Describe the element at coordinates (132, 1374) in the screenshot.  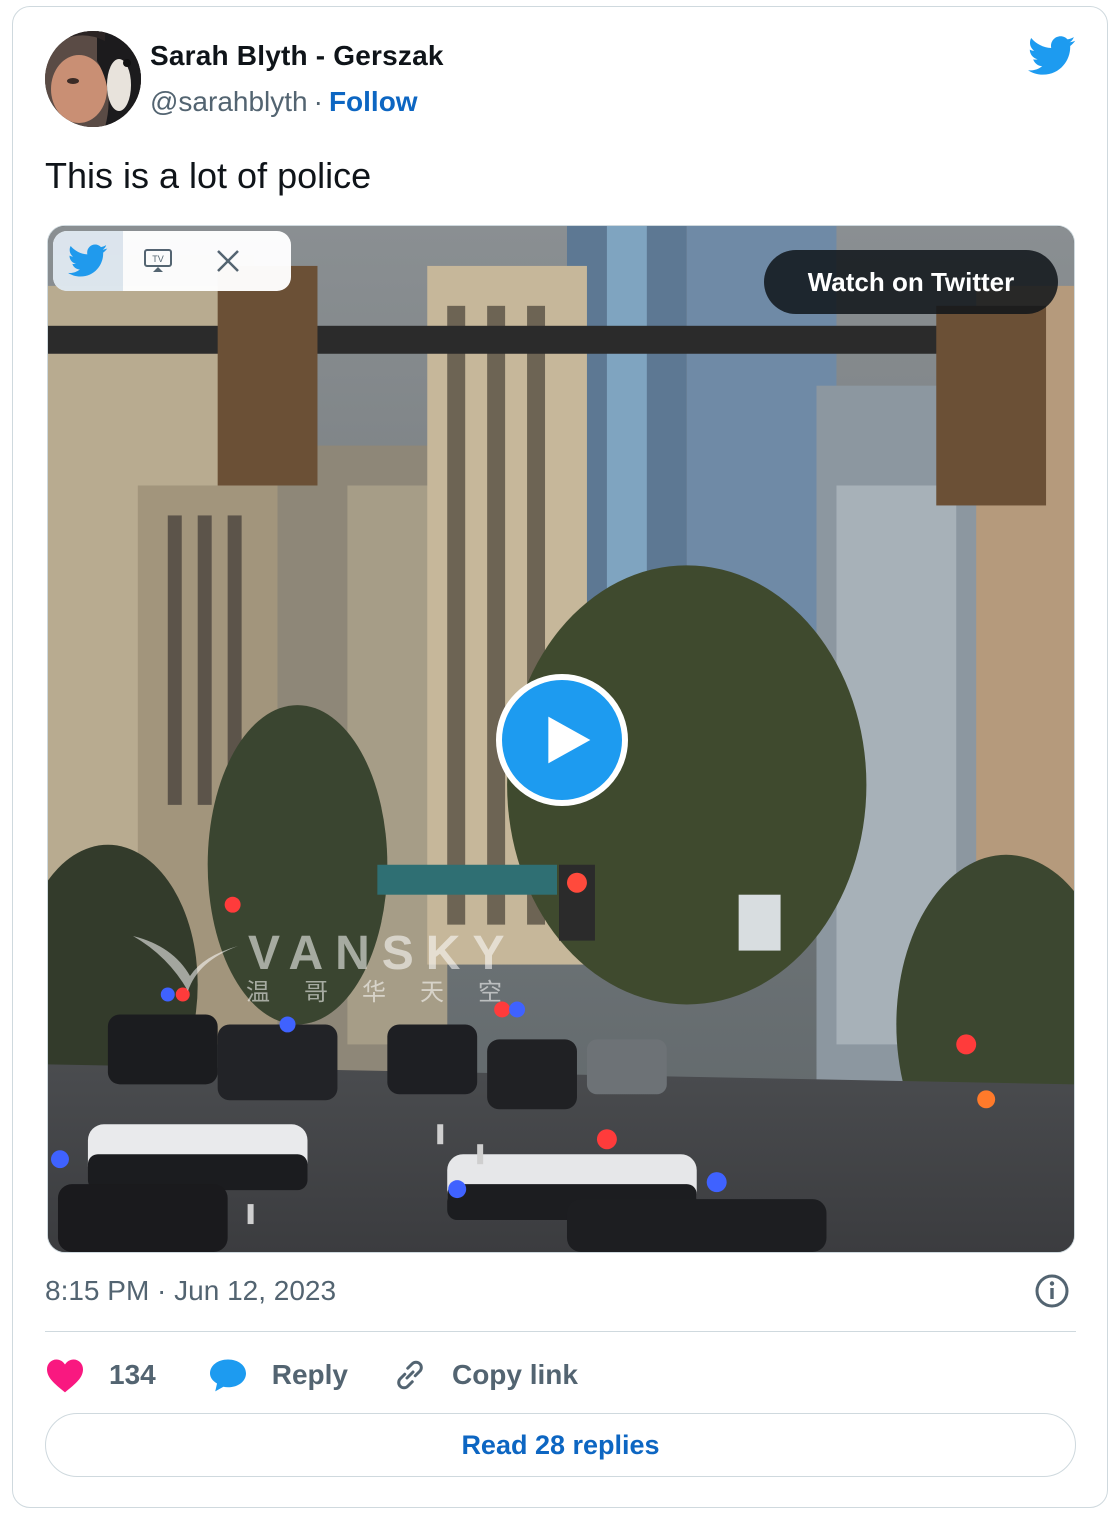
I see `like-count: 134` at that location.